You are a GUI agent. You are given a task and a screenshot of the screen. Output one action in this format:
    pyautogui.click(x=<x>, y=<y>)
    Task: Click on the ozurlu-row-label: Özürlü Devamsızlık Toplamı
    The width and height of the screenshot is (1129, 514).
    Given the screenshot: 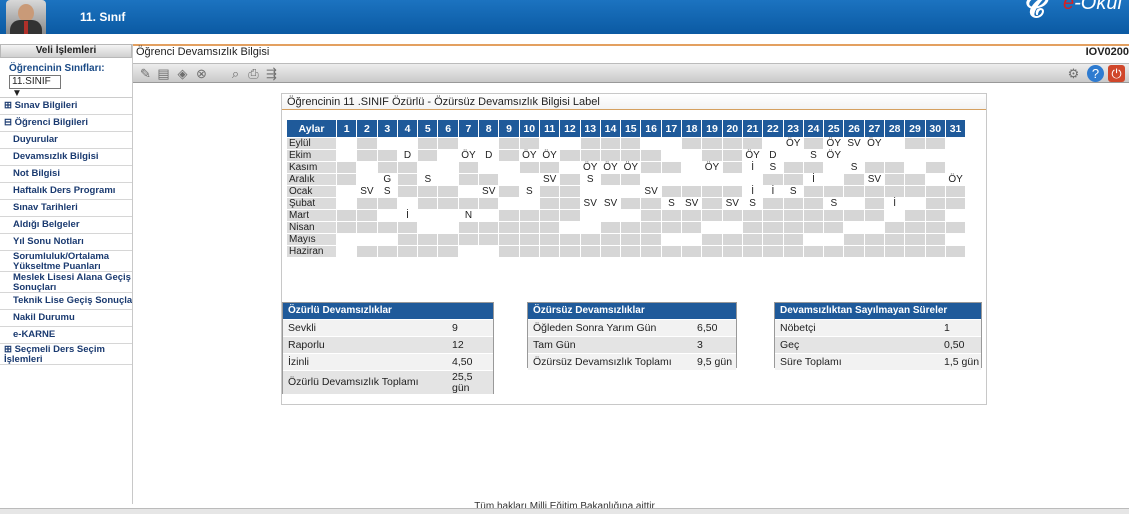 What is the action you would take?
    pyautogui.click(x=353, y=382)
    